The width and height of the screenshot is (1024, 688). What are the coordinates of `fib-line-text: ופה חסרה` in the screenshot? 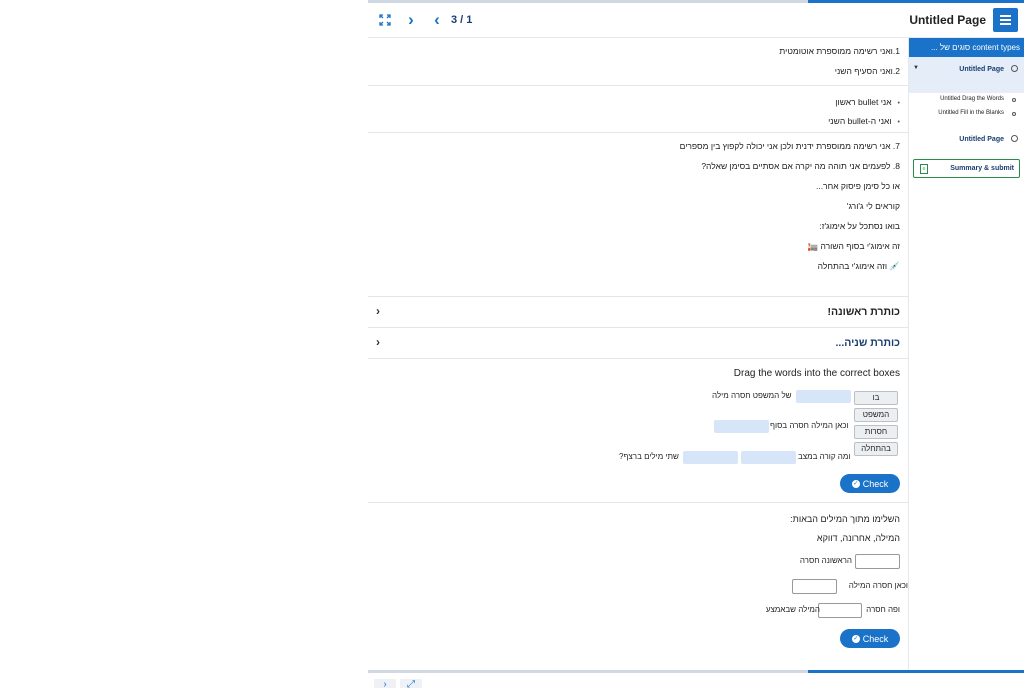 It's located at (883, 609).